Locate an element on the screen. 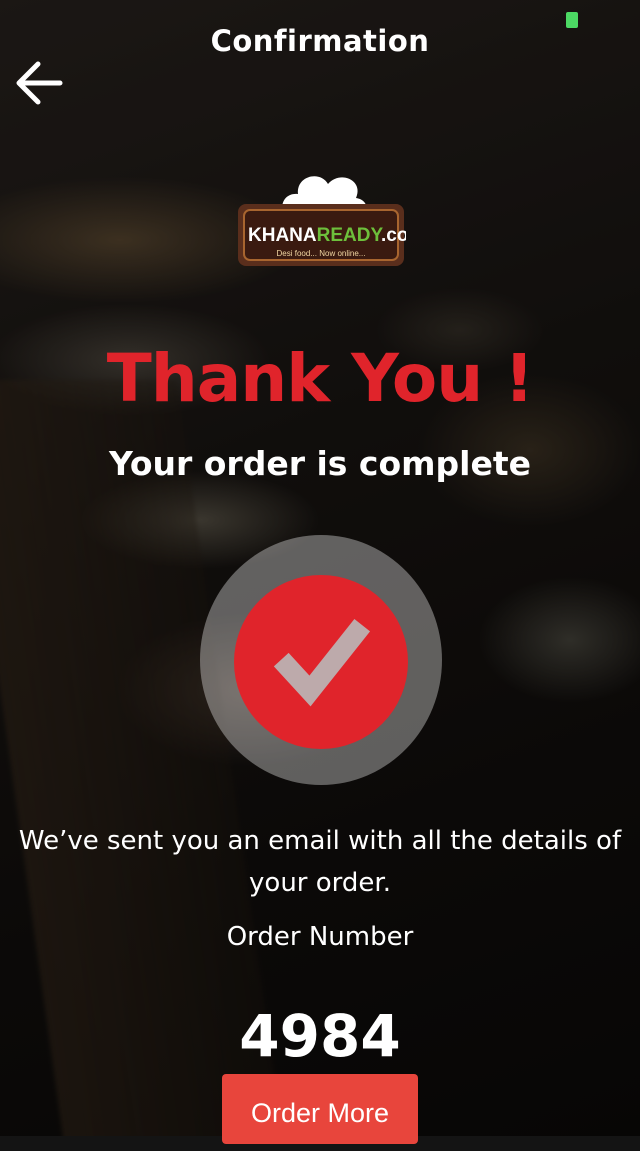 Image resolution: width=640 pixels, height=1151 pixels. logo-com: .com is located at coordinates (393, 235).